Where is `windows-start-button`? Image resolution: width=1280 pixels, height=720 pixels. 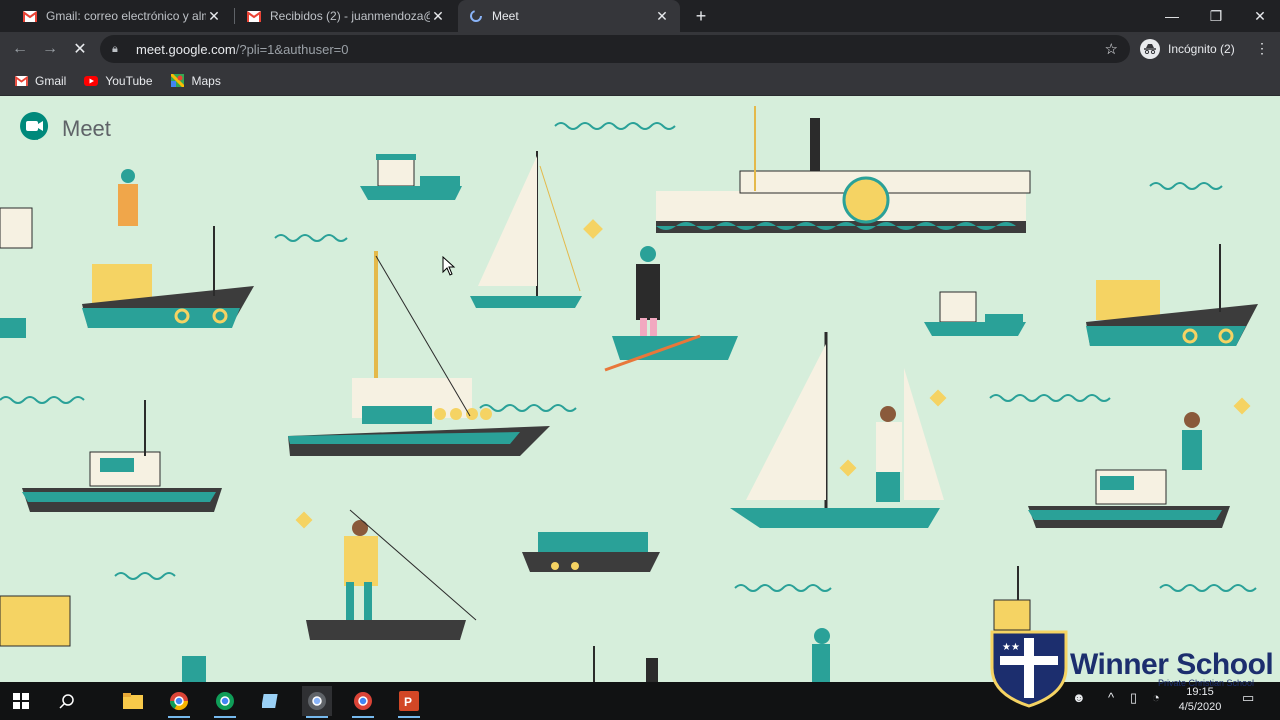 windows-start-button is located at coordinates (21, 701).